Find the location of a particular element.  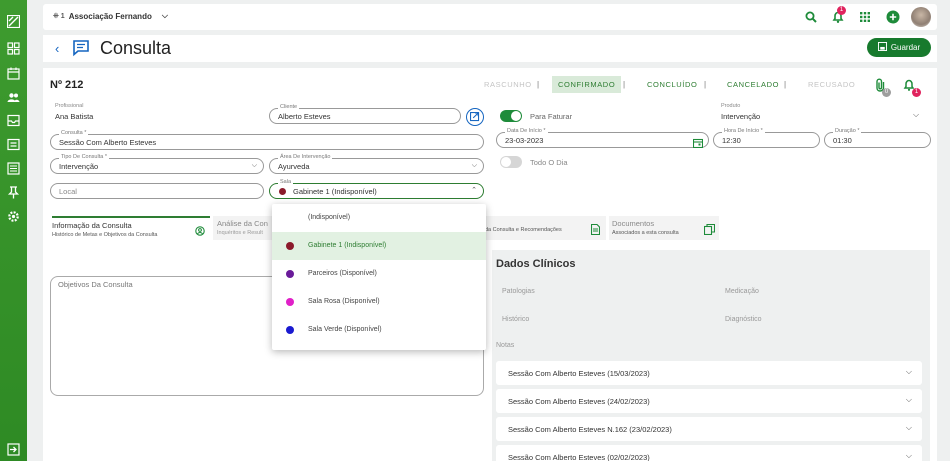

alerts-badge: 1 is located at coordinates (916, 92).